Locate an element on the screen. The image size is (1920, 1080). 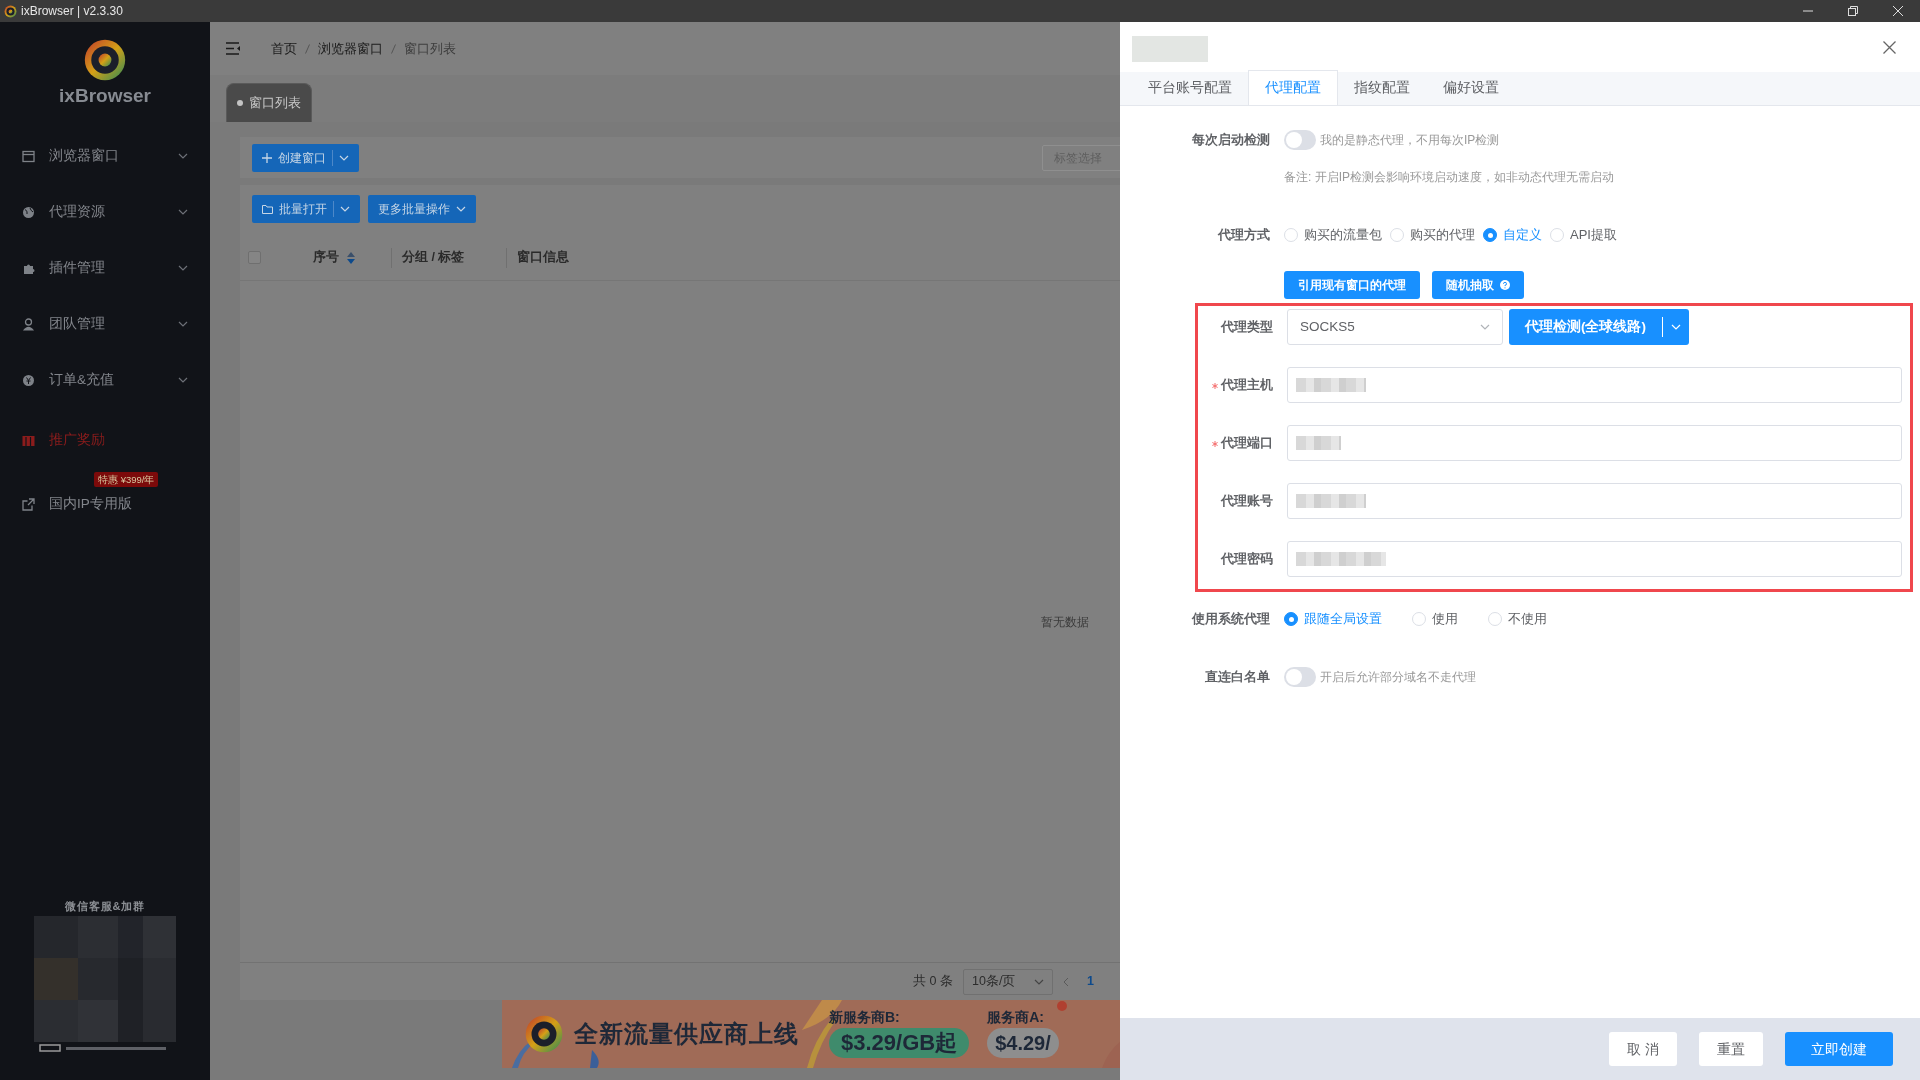
form-label: 代理方式 is located at coordinates (1243, 235).